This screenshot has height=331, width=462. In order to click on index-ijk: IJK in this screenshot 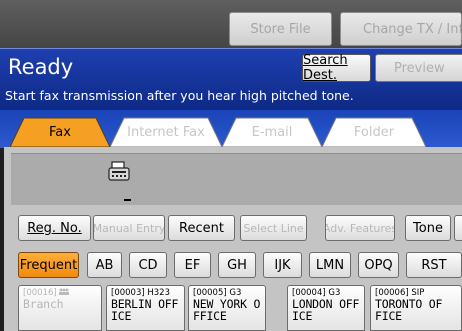, I will do `click(282, 265)`.